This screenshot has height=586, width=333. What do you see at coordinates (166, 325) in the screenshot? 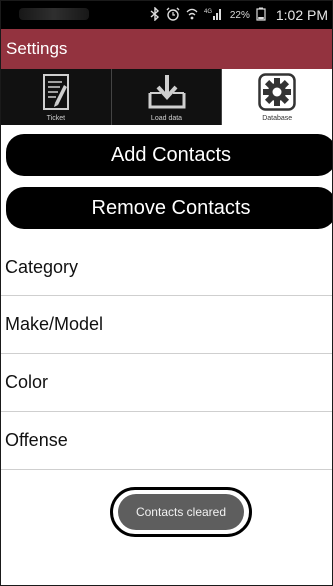
I see `list-item-make-model: Make/Model` at bounding box center [166, 325].